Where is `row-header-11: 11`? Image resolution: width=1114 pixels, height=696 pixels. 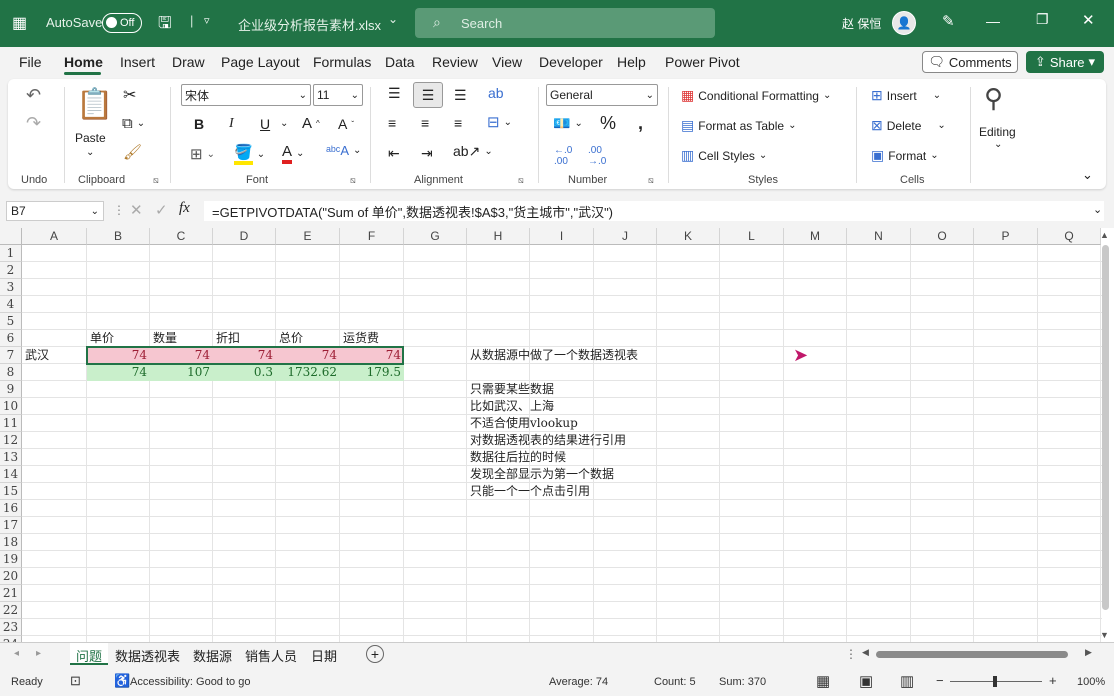
row-header-11: 11 is located at coordinates (11, 423).